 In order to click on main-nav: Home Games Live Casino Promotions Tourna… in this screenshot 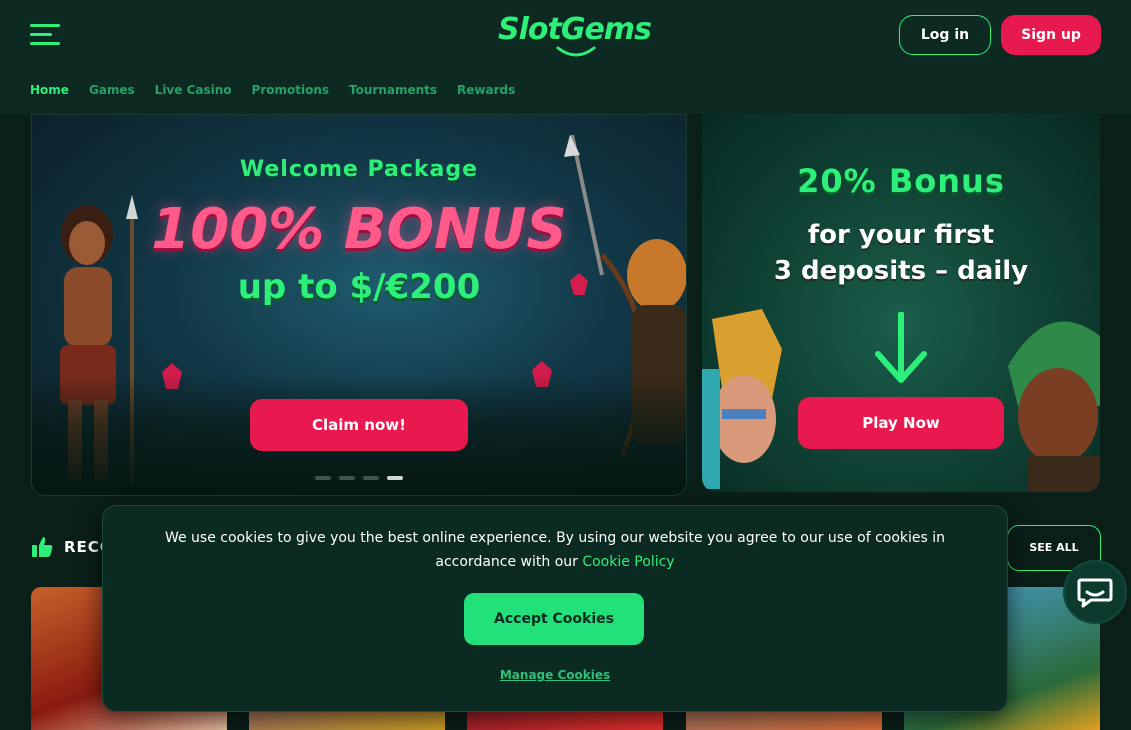, I will do `click(272, 90)`.